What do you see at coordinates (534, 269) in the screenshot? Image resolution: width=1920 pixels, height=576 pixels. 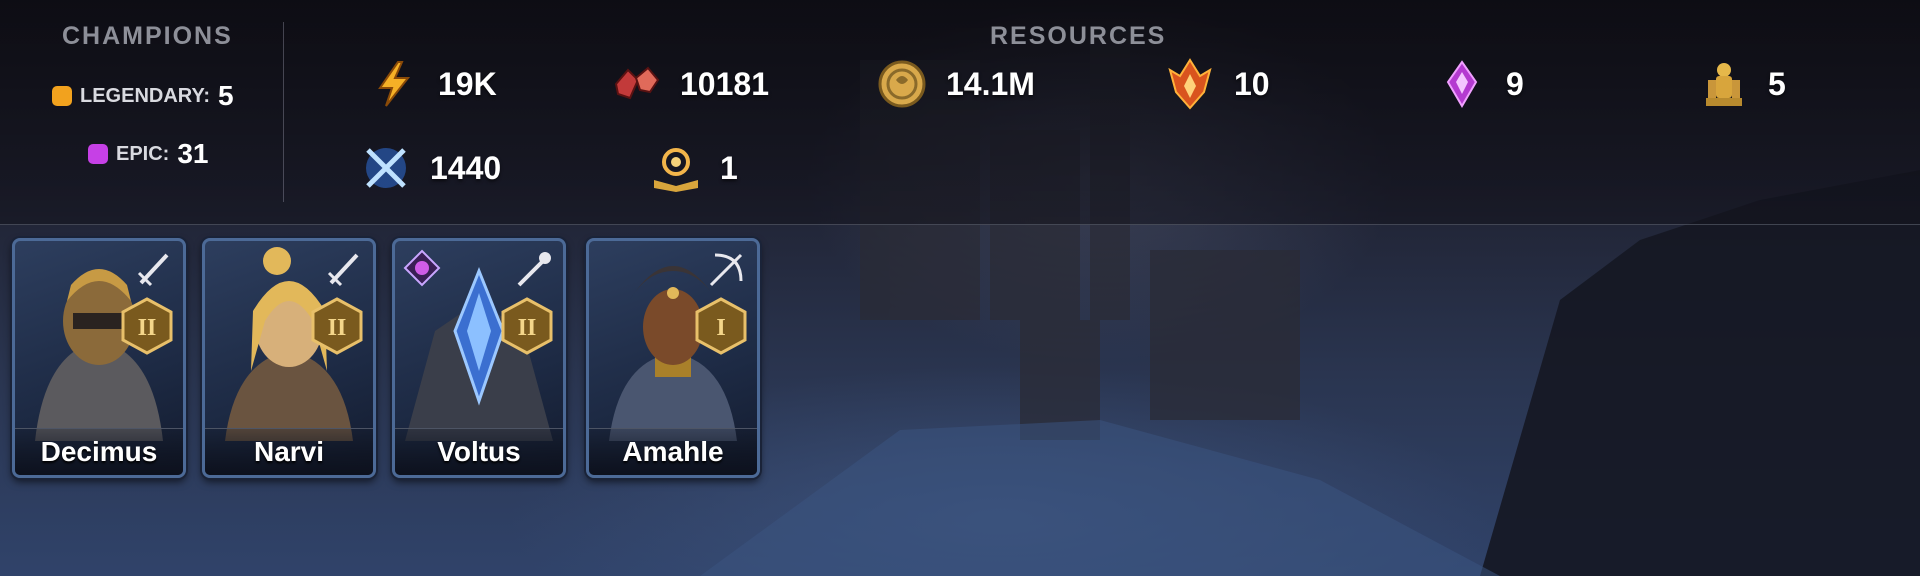 I see `staff-role-icon` at bounding box center [534, 269].